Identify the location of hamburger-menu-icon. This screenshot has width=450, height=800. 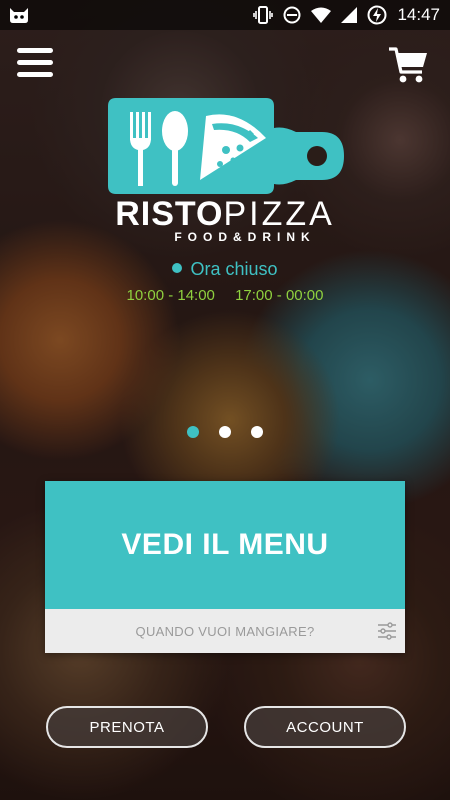
(35, 64).